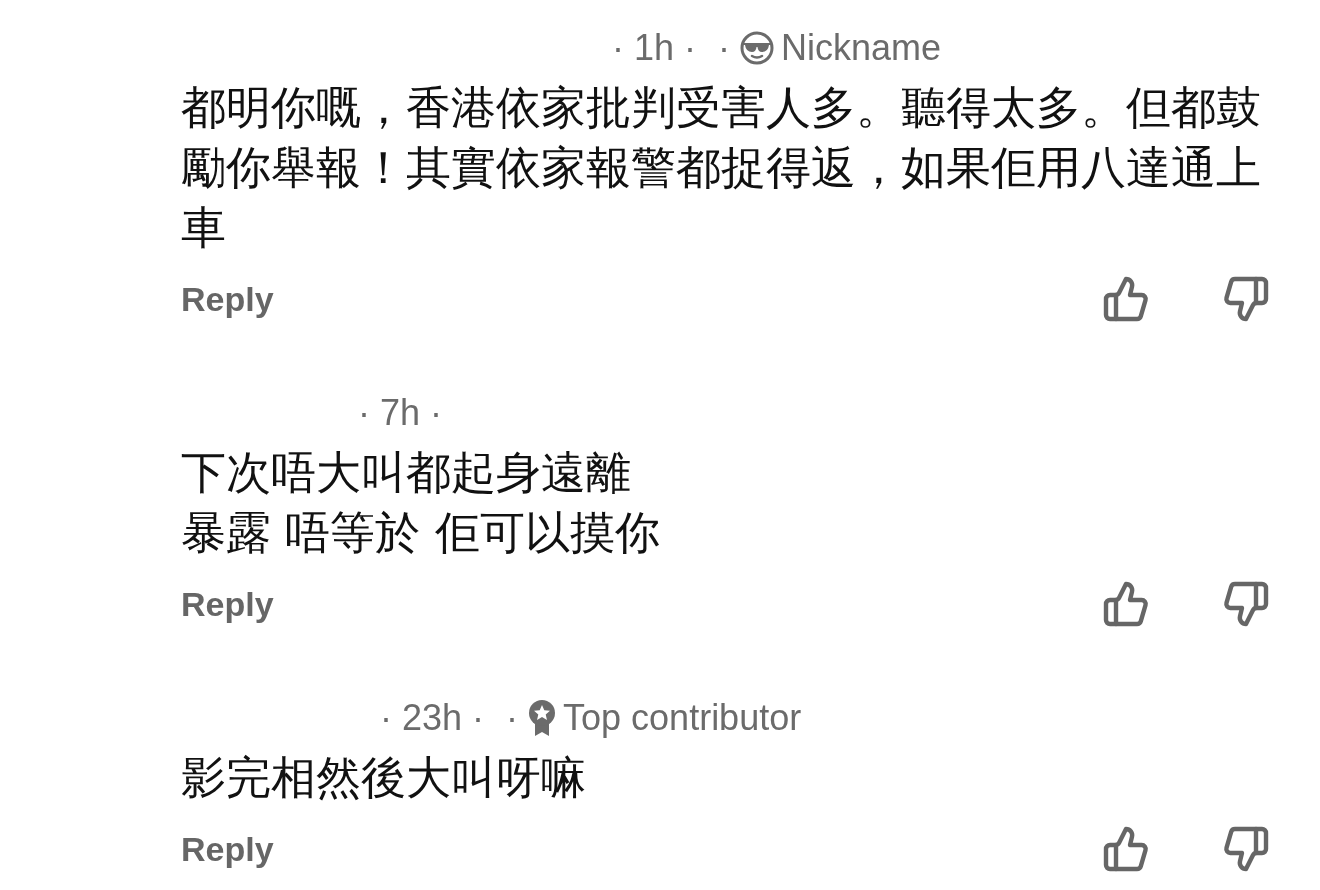  I want to click on badge-label: Top contributor, so click(682, 718).